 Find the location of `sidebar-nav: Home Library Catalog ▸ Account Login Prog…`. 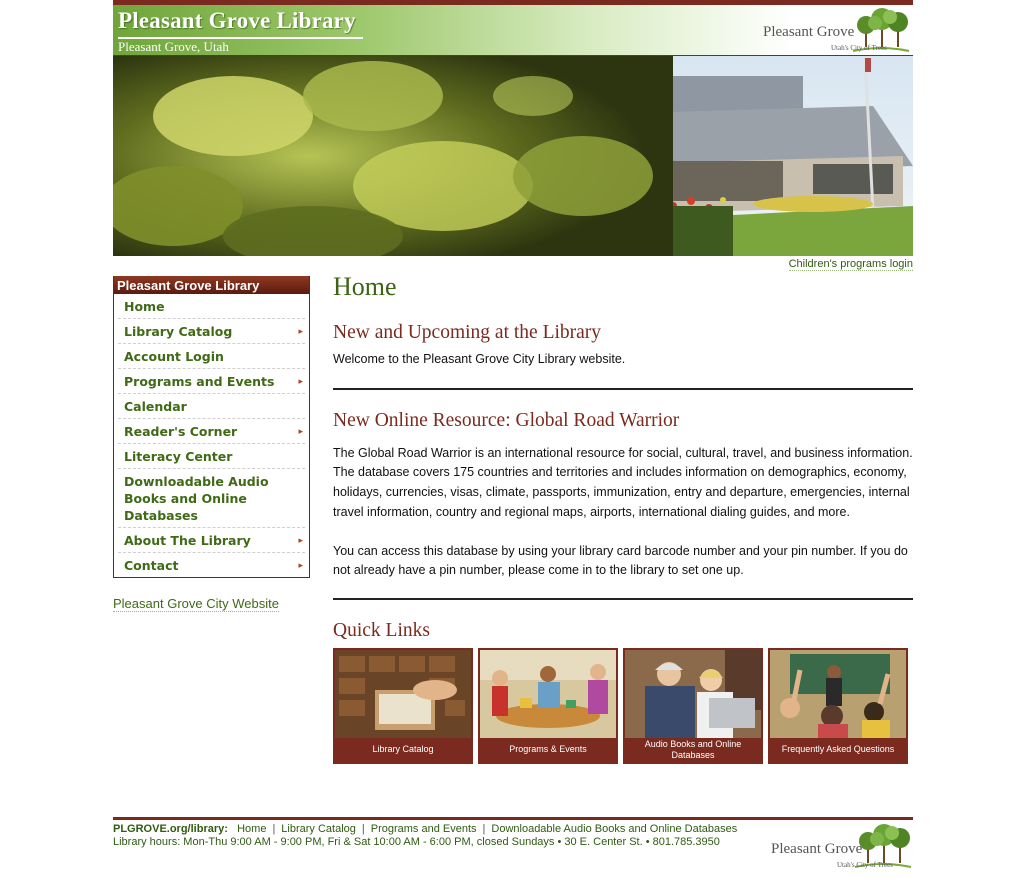

sidebar-nav: Home Library Catalog ▸ Account Login Prog… is located at coordinates (211, 435).